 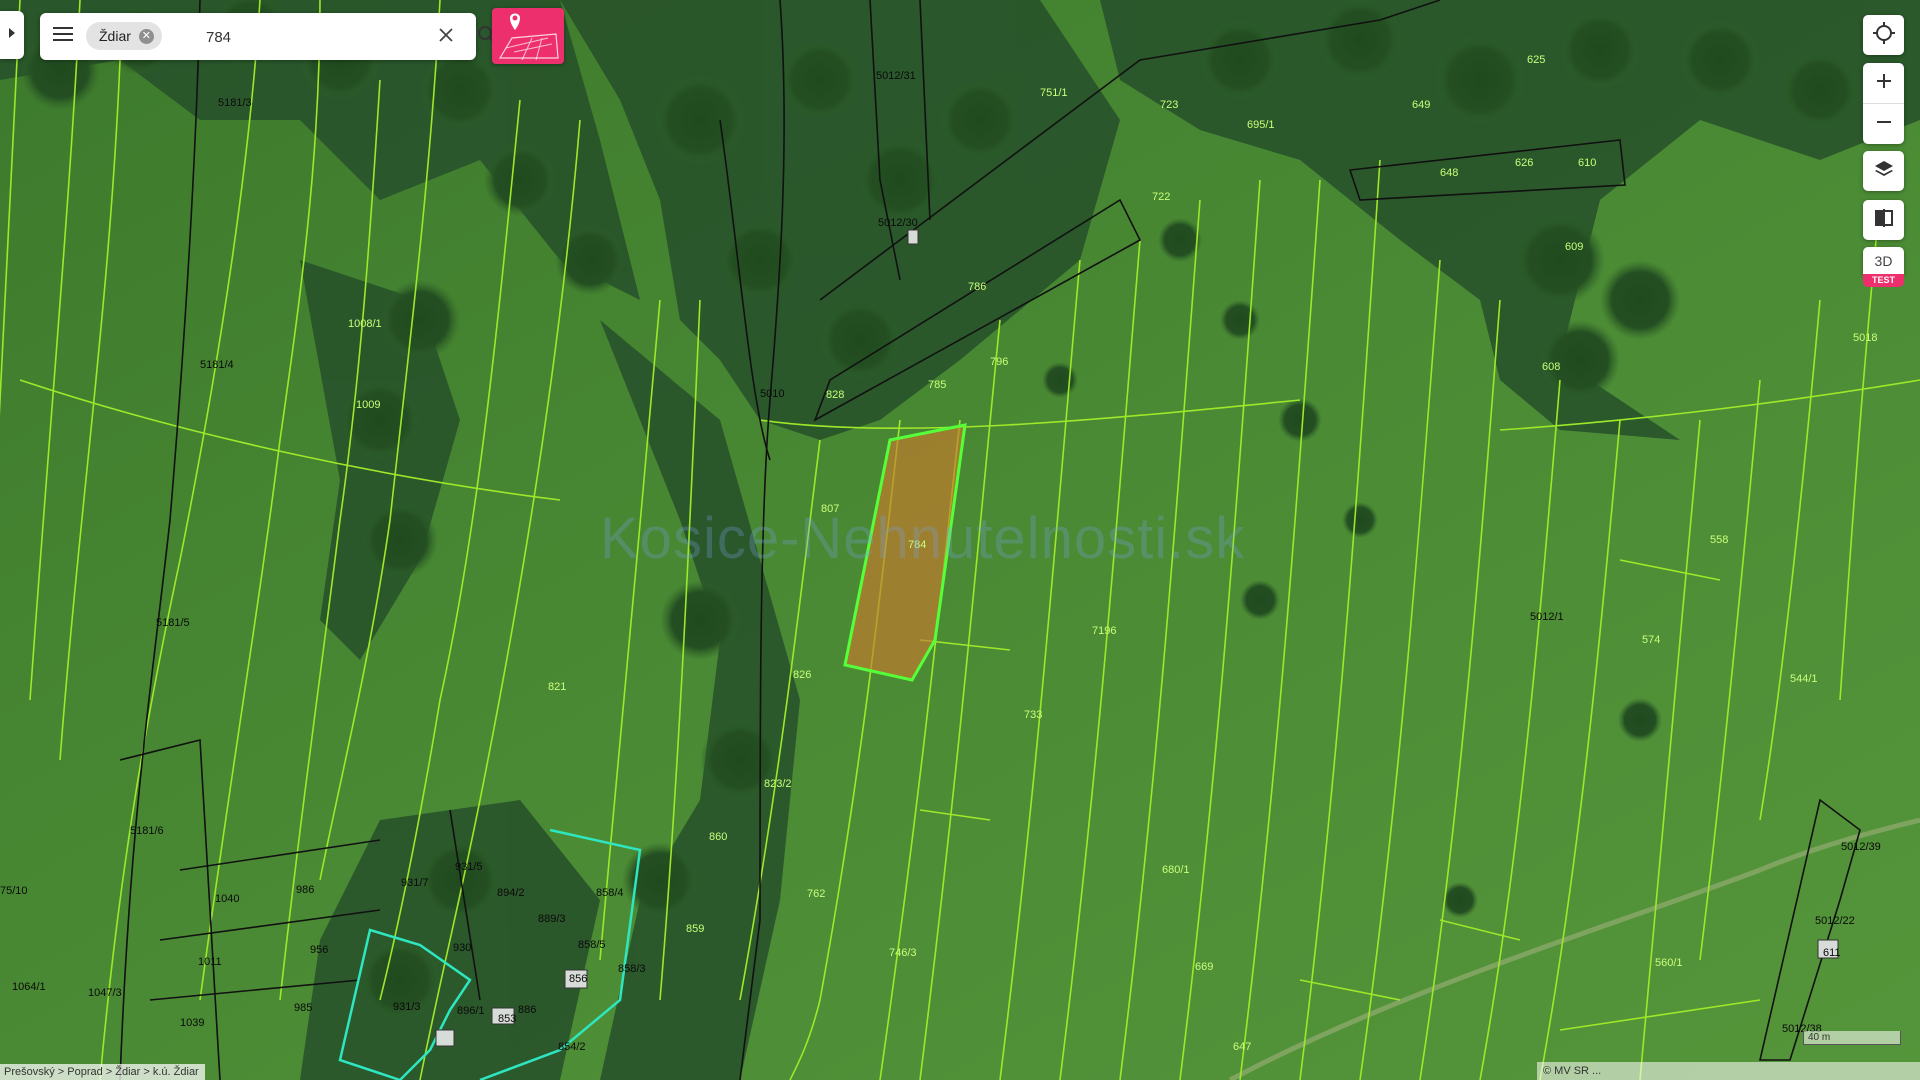 What do you see at coordinates (462, 948) in the screenshot?
I see `parcel-label: 930` at bounding box center [462, 948].